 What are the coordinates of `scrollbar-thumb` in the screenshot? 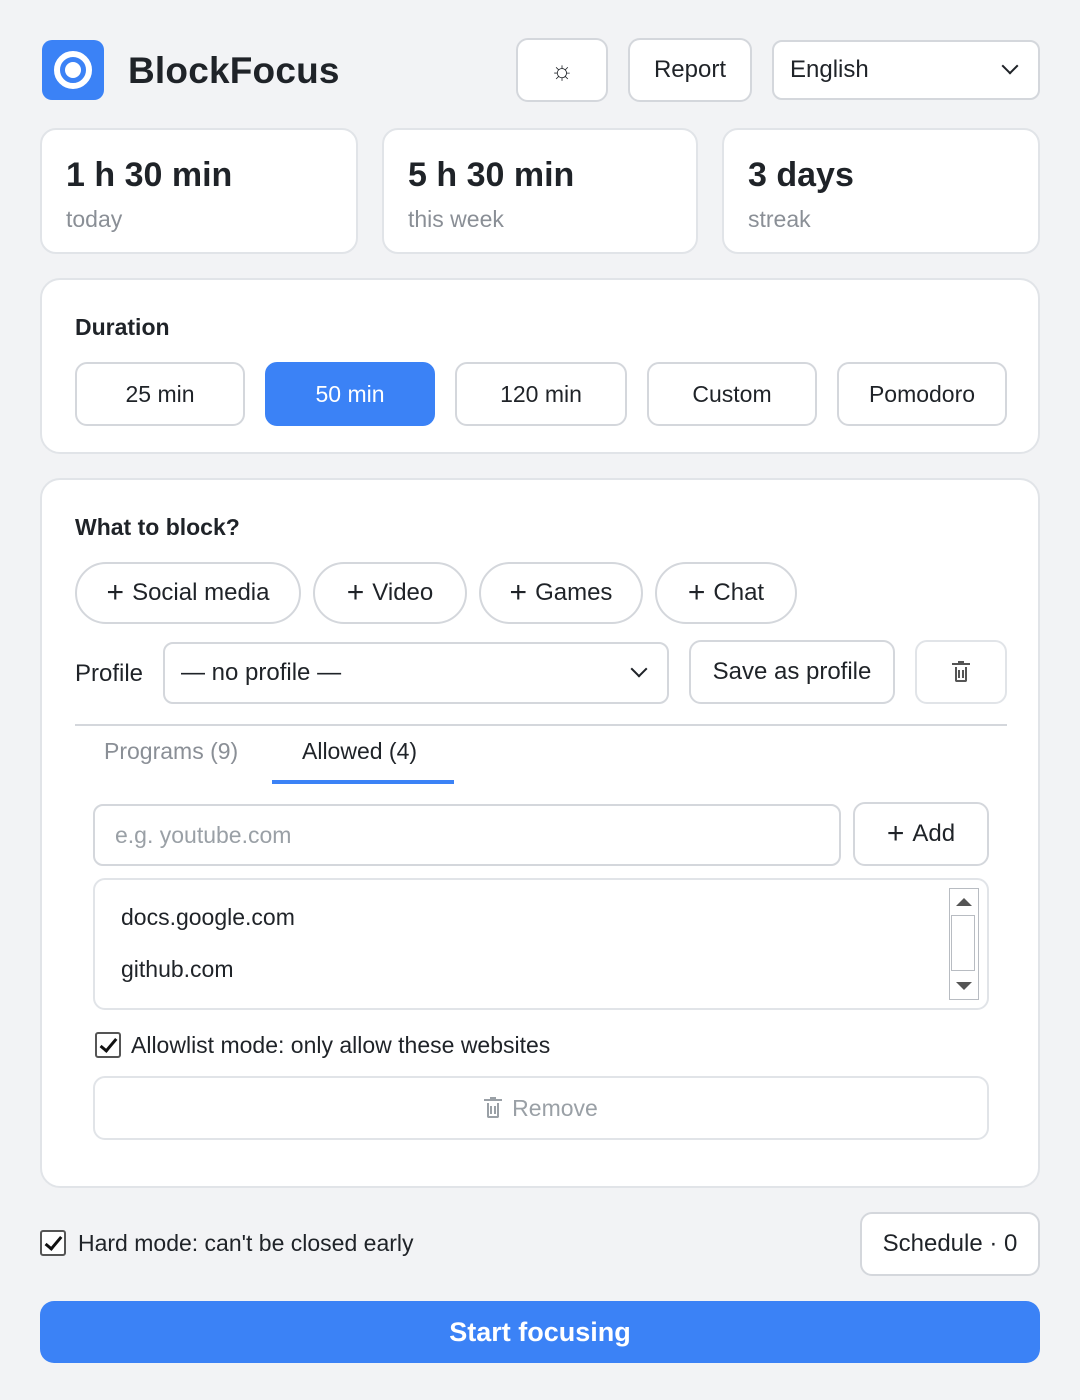 It's located at (963, 943).